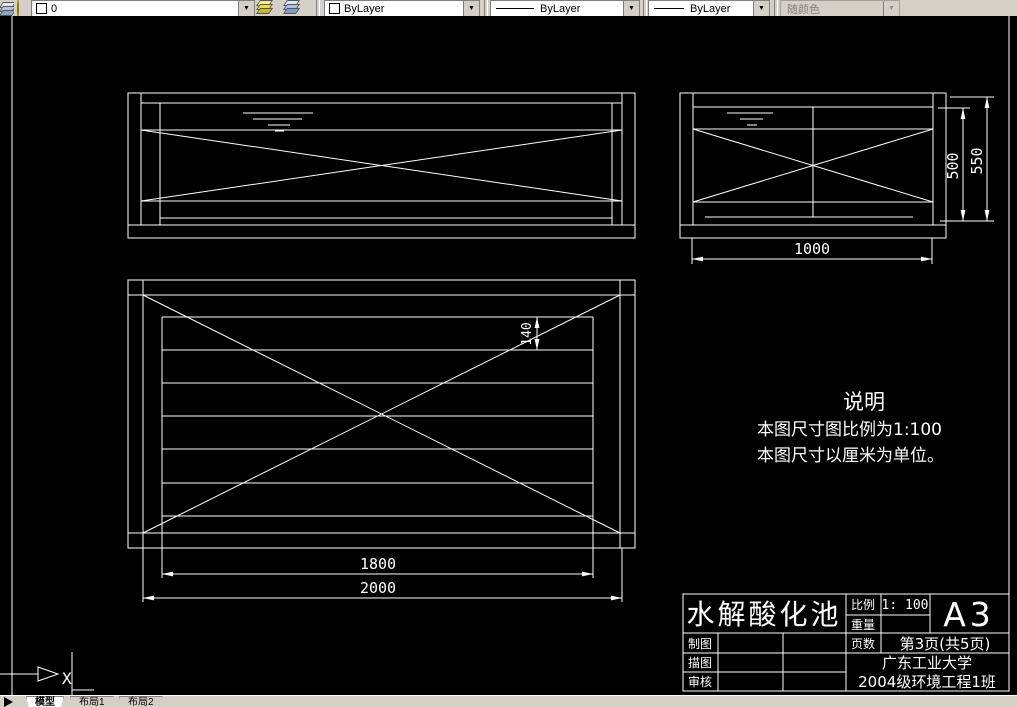  What do you see at coordinates (54, 8) in the screenshot?
I see `current-layer-name: 0` at bounding box center [54, 8].